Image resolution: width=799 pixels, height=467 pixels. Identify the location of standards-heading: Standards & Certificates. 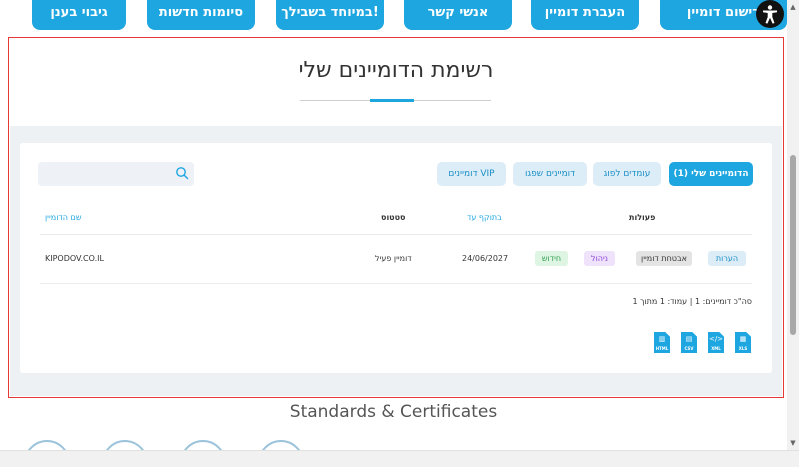
(393, 412).